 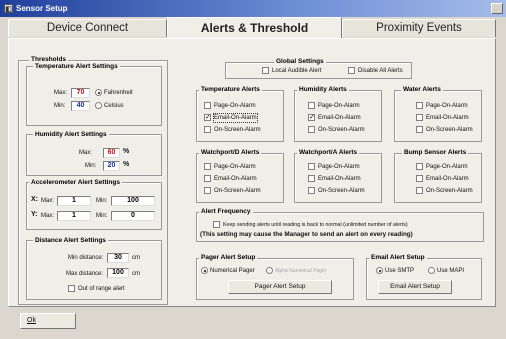 I want to click on out-of-range-checkbox, so click(x=71, y=288).